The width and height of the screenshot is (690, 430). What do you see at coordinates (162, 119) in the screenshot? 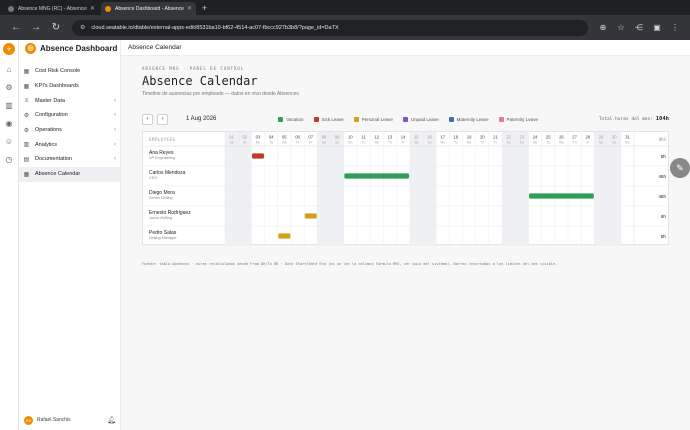
I see `next-month-button: ›` at bounding box center [162, 119].